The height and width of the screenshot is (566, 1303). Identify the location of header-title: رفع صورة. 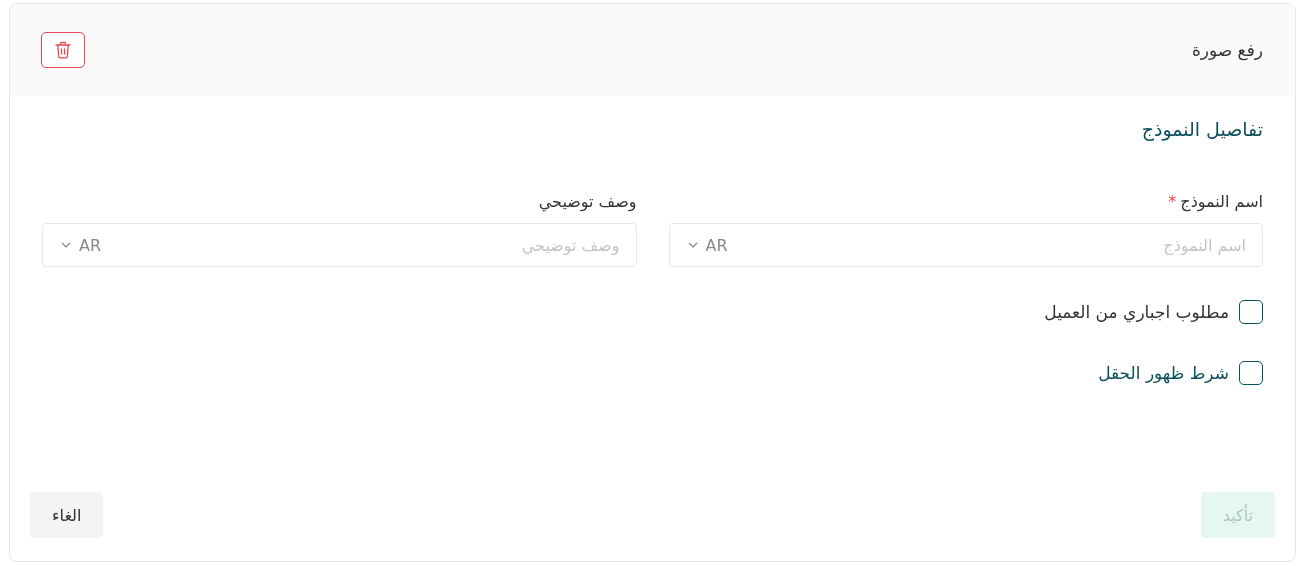
(1227, 50).